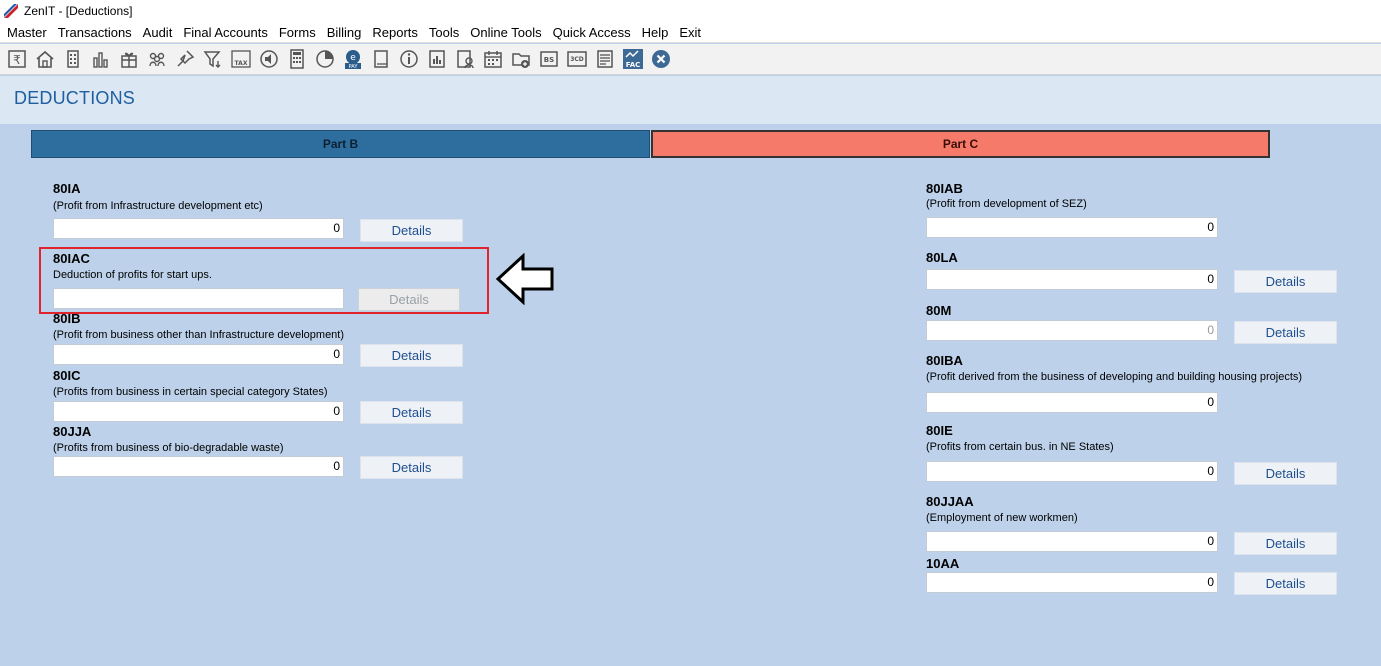  What do you see at coordinates (241, 63) in the screenshot?
I see `tax-icon-label: TAX` at bounding box center [241, 63].